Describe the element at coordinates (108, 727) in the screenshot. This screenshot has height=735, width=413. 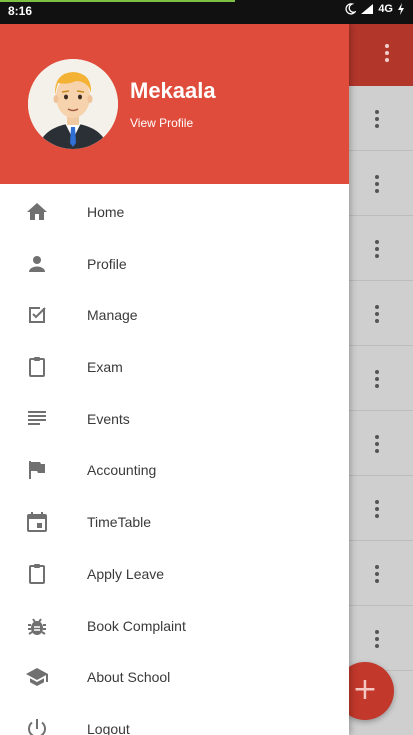
I see `menu-item-label: Logout` at that location.